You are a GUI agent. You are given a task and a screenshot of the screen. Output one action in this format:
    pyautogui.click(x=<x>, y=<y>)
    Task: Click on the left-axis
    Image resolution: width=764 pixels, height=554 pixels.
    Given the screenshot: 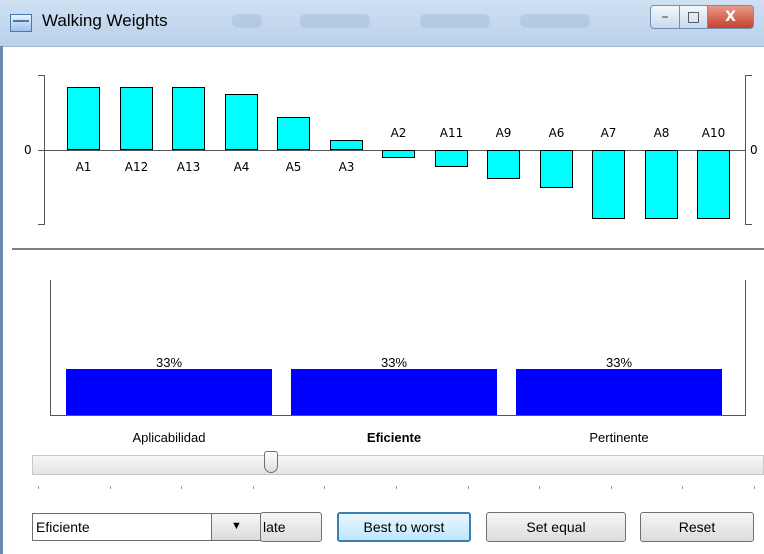 What is the action you would take?
    pyautogui.click(x=44, y=150)
    